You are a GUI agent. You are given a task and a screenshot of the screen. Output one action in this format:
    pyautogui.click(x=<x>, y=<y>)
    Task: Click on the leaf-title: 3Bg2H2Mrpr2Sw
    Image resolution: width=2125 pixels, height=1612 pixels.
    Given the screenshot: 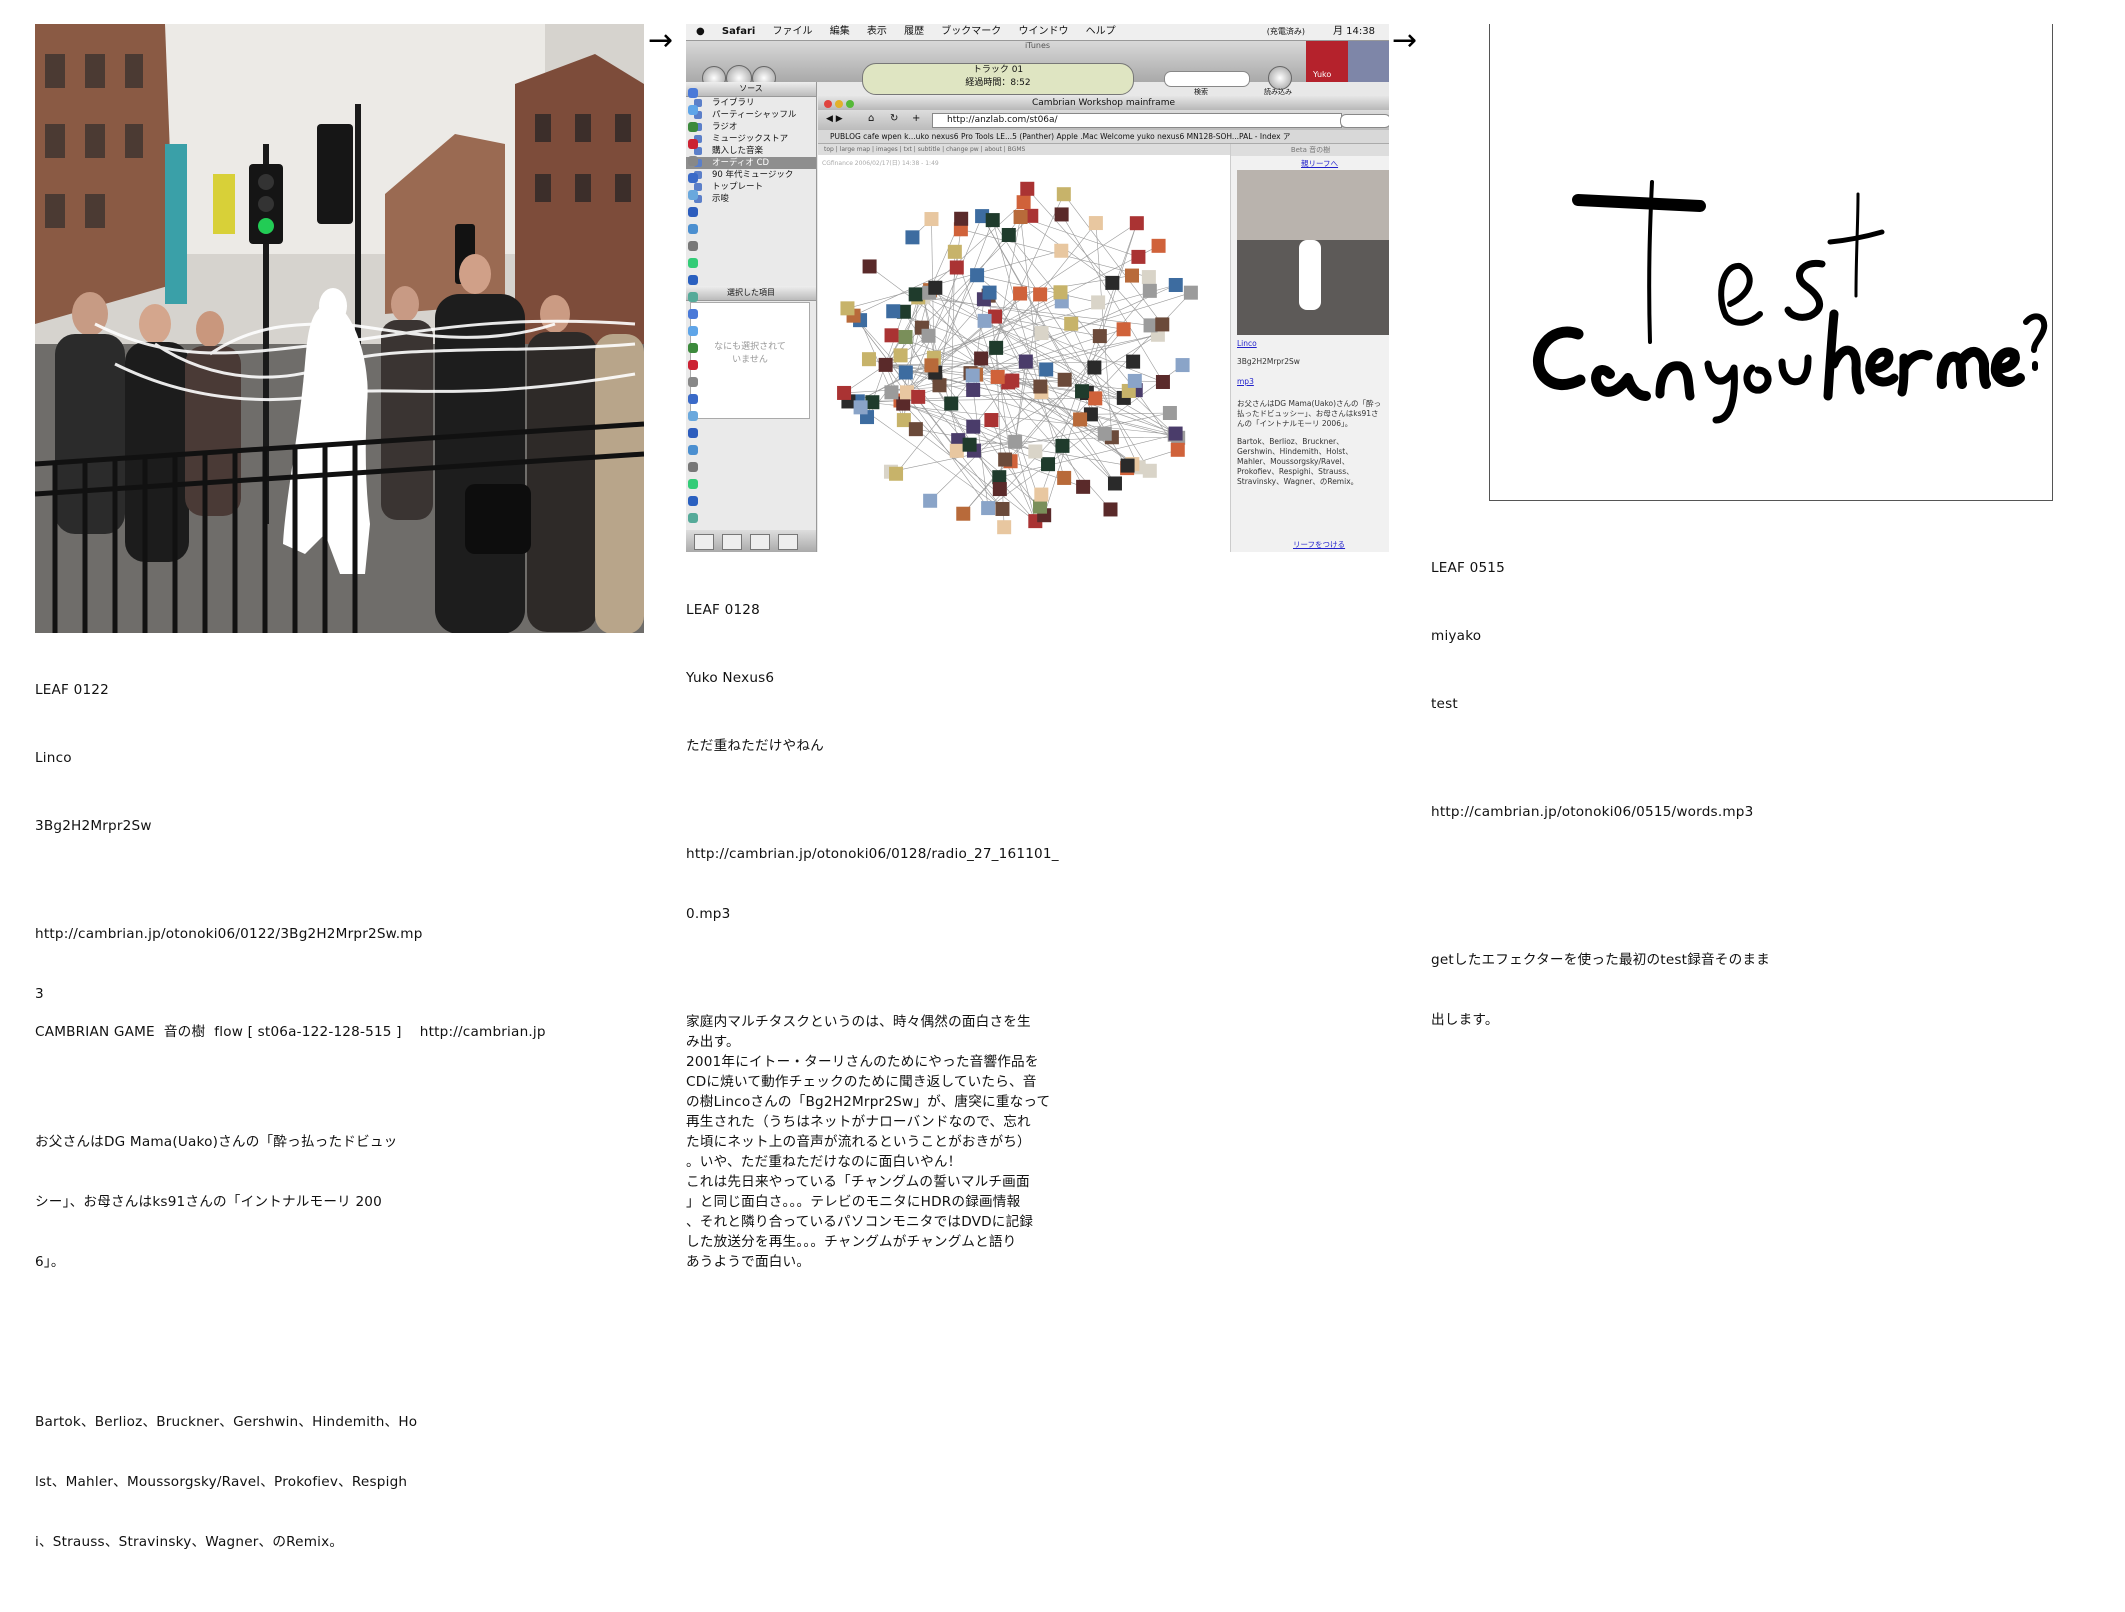 What is the action you would take?
    pyautogui.click(x=255, y=826)
    